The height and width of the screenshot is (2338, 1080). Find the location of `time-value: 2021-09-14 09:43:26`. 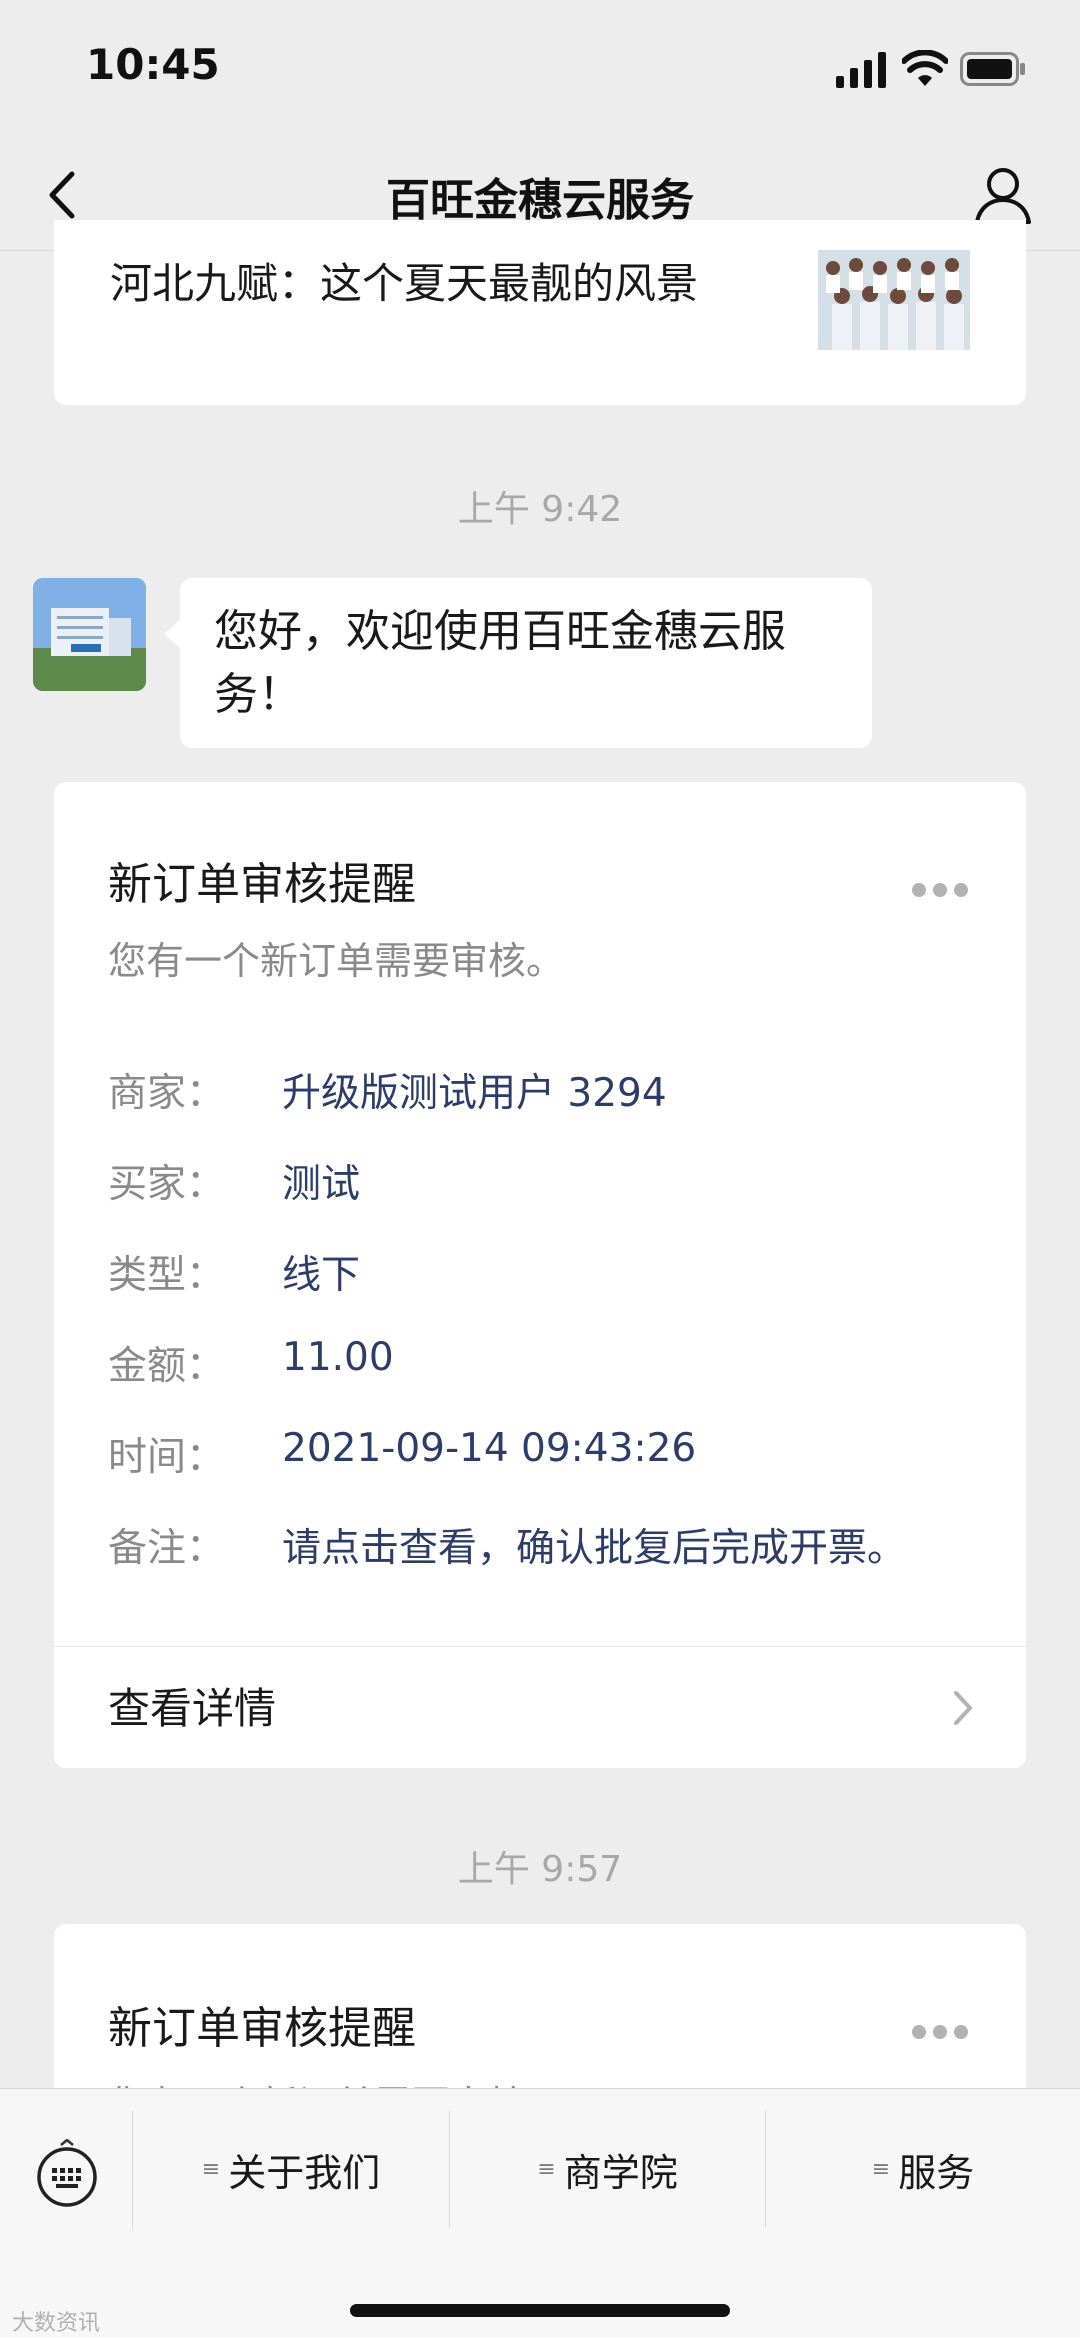

time-value: 2021-09-14 09:43:26 is located at coordinates (489, 1448).